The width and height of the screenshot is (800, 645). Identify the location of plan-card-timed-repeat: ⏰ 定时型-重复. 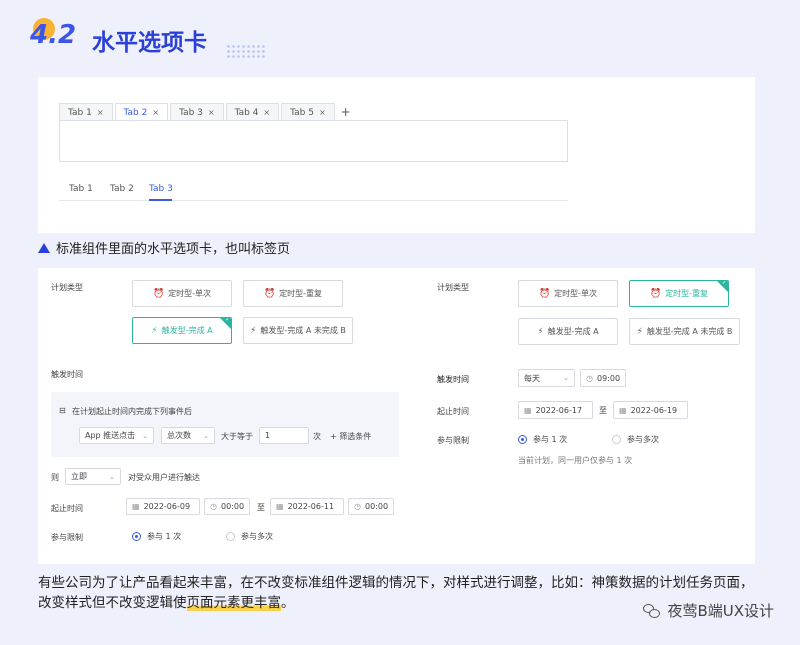
(293, 293).